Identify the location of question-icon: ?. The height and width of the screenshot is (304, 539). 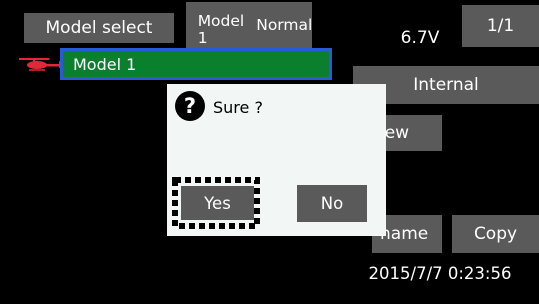
(190, 106).